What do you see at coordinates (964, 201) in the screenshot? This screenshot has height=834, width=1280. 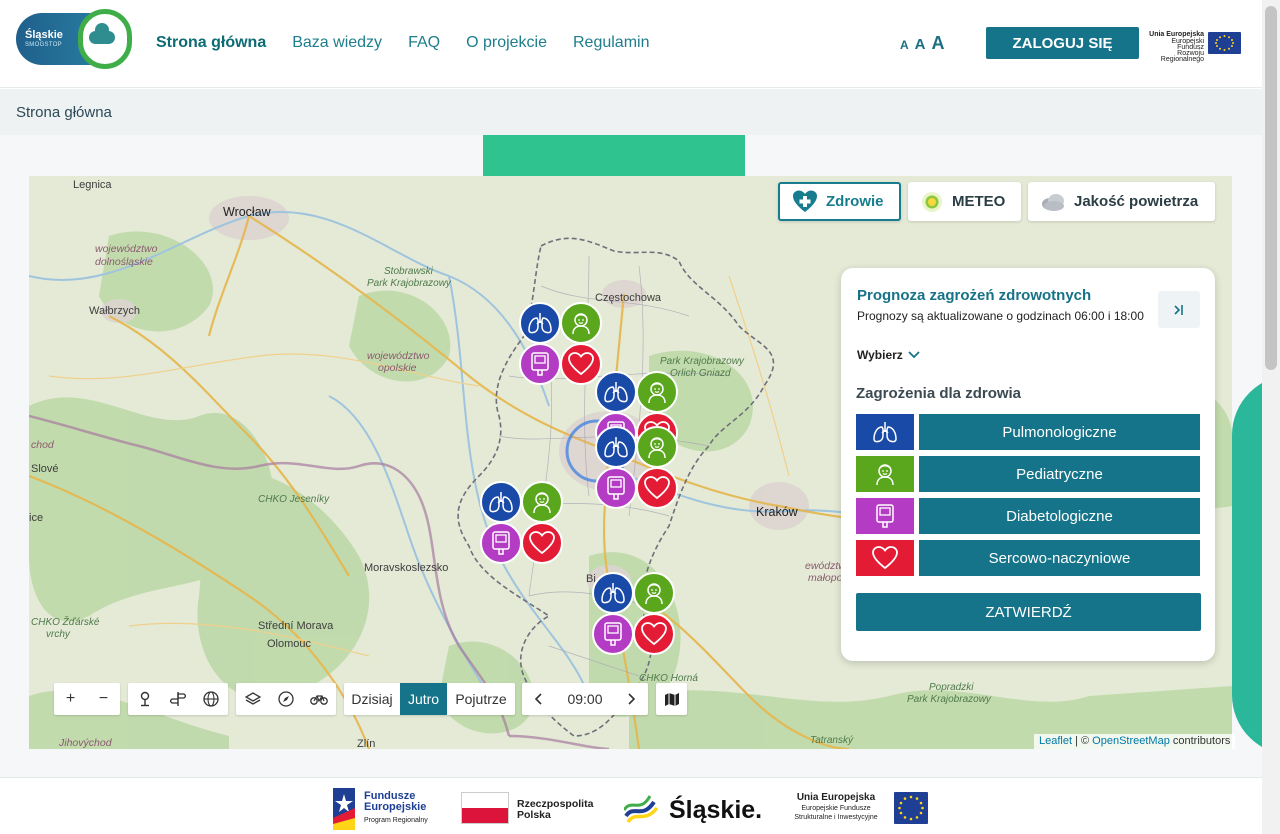 I see `tab-meteo: METEO` at bounding box center [964, 201].